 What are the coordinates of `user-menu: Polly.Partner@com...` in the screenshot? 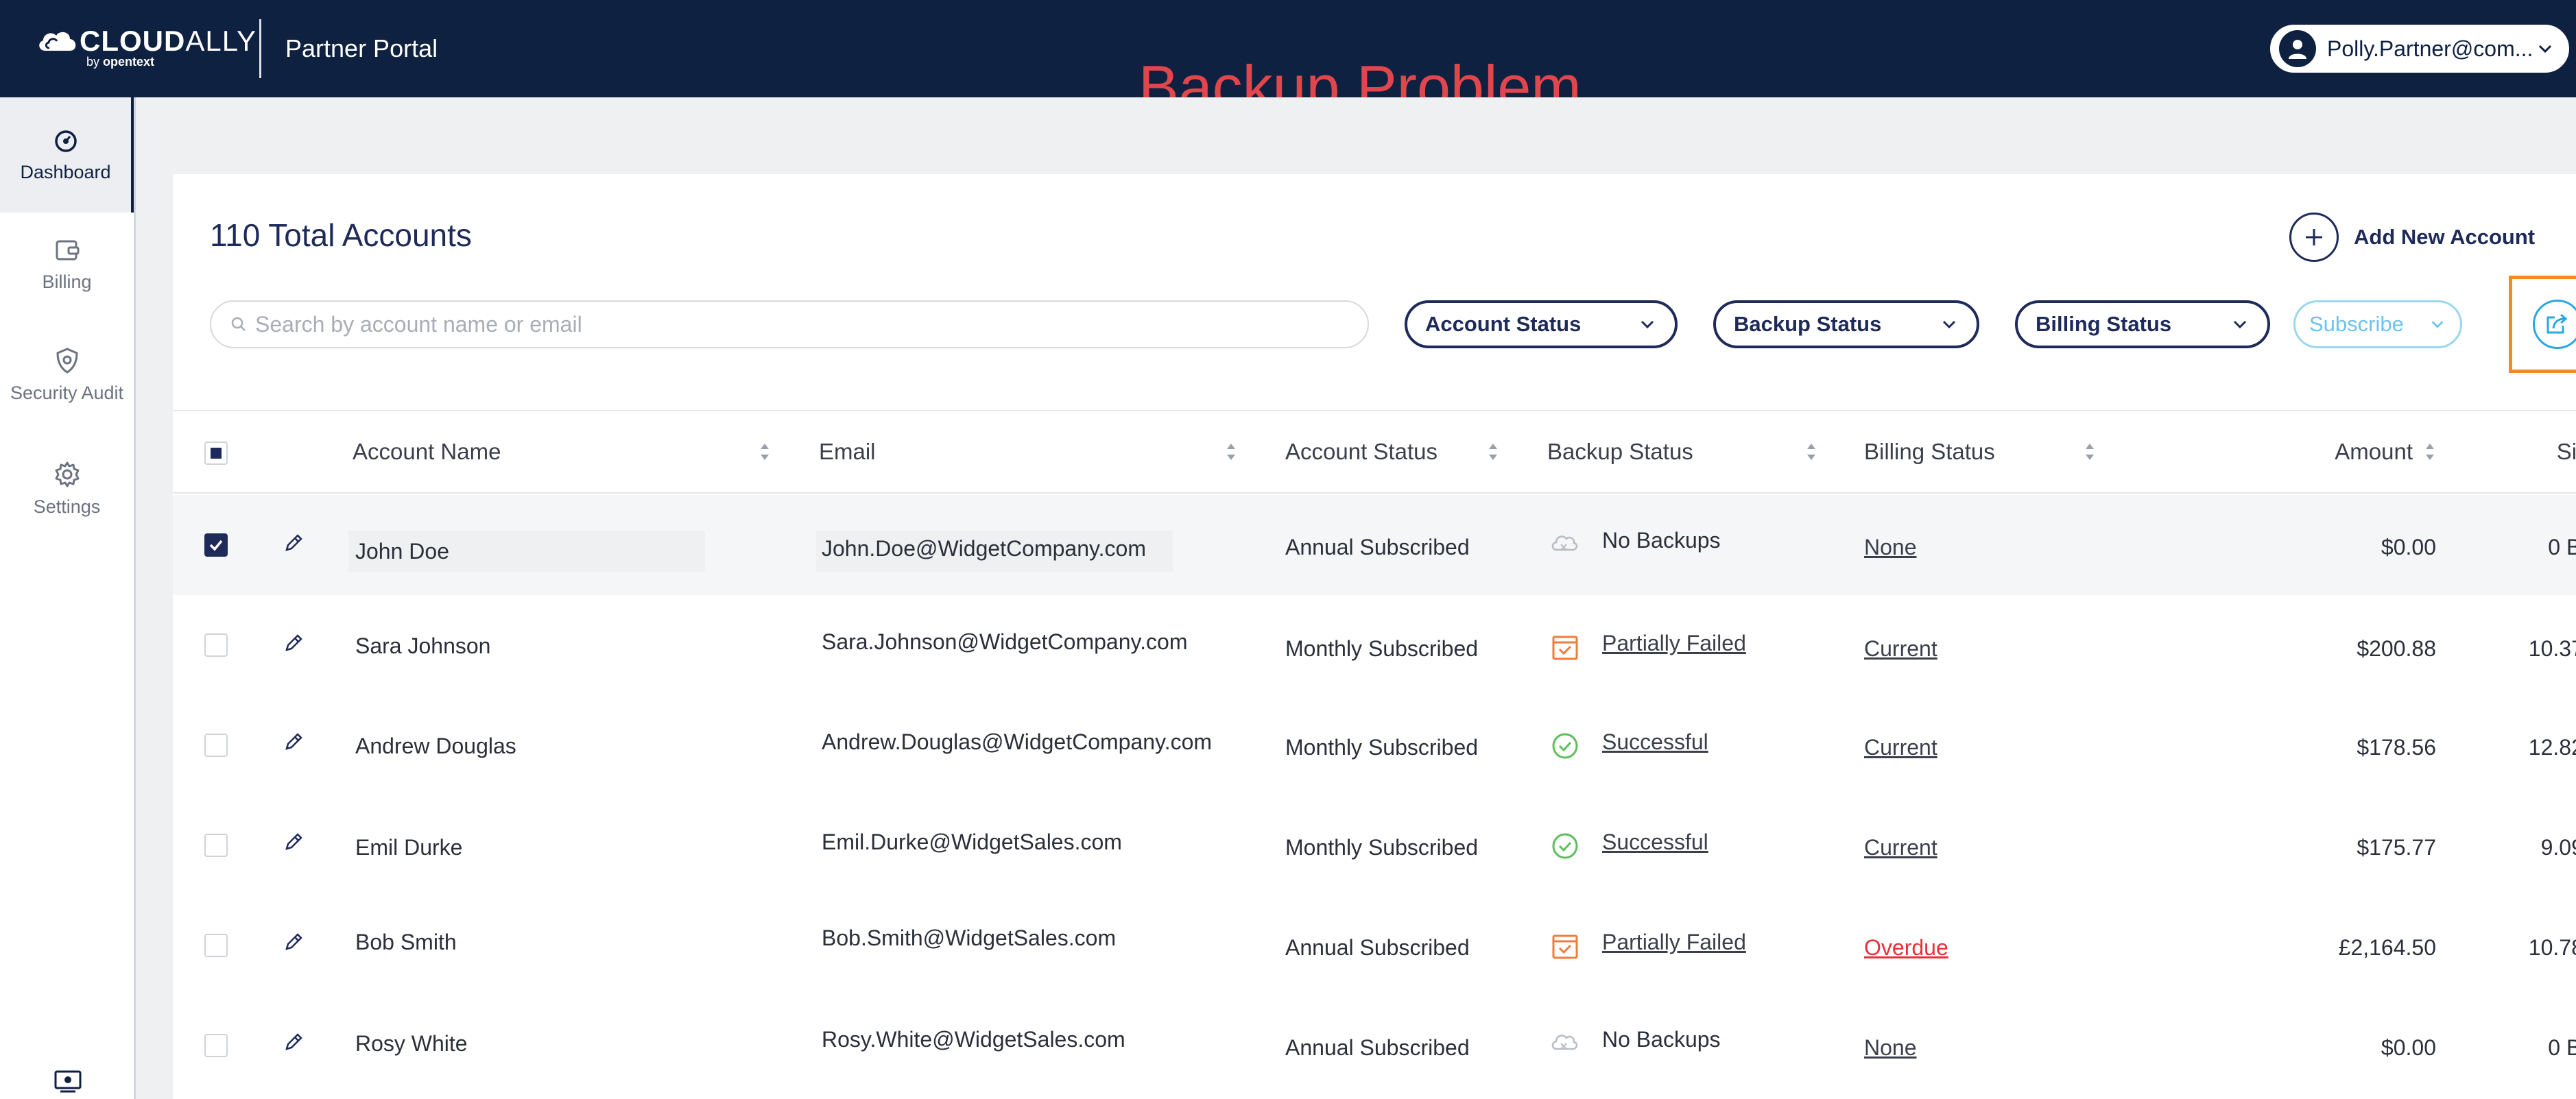 It's located at (2419, 49).